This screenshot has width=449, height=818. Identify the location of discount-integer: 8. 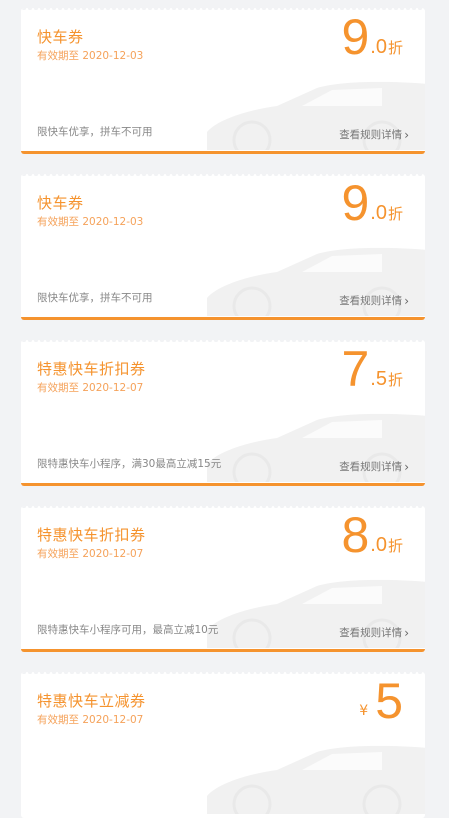
(355, 535).